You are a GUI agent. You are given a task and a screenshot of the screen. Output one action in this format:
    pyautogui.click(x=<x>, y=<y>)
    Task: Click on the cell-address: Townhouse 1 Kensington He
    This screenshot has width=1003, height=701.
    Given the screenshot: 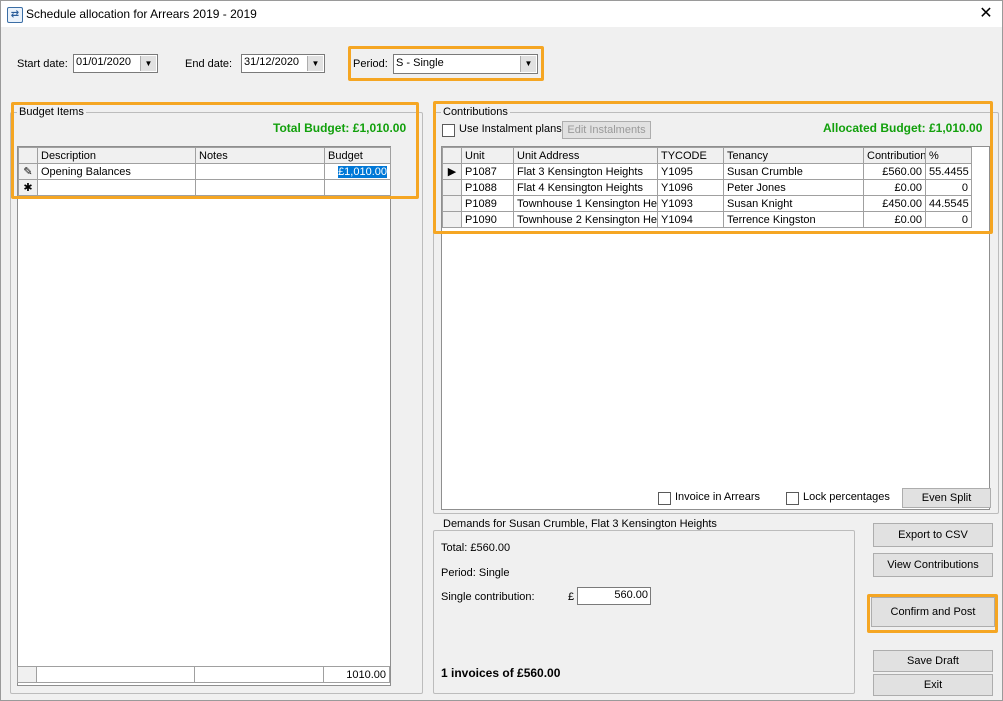 What is the action you would take?
    pyautogui.click(x=585, y=203)
    